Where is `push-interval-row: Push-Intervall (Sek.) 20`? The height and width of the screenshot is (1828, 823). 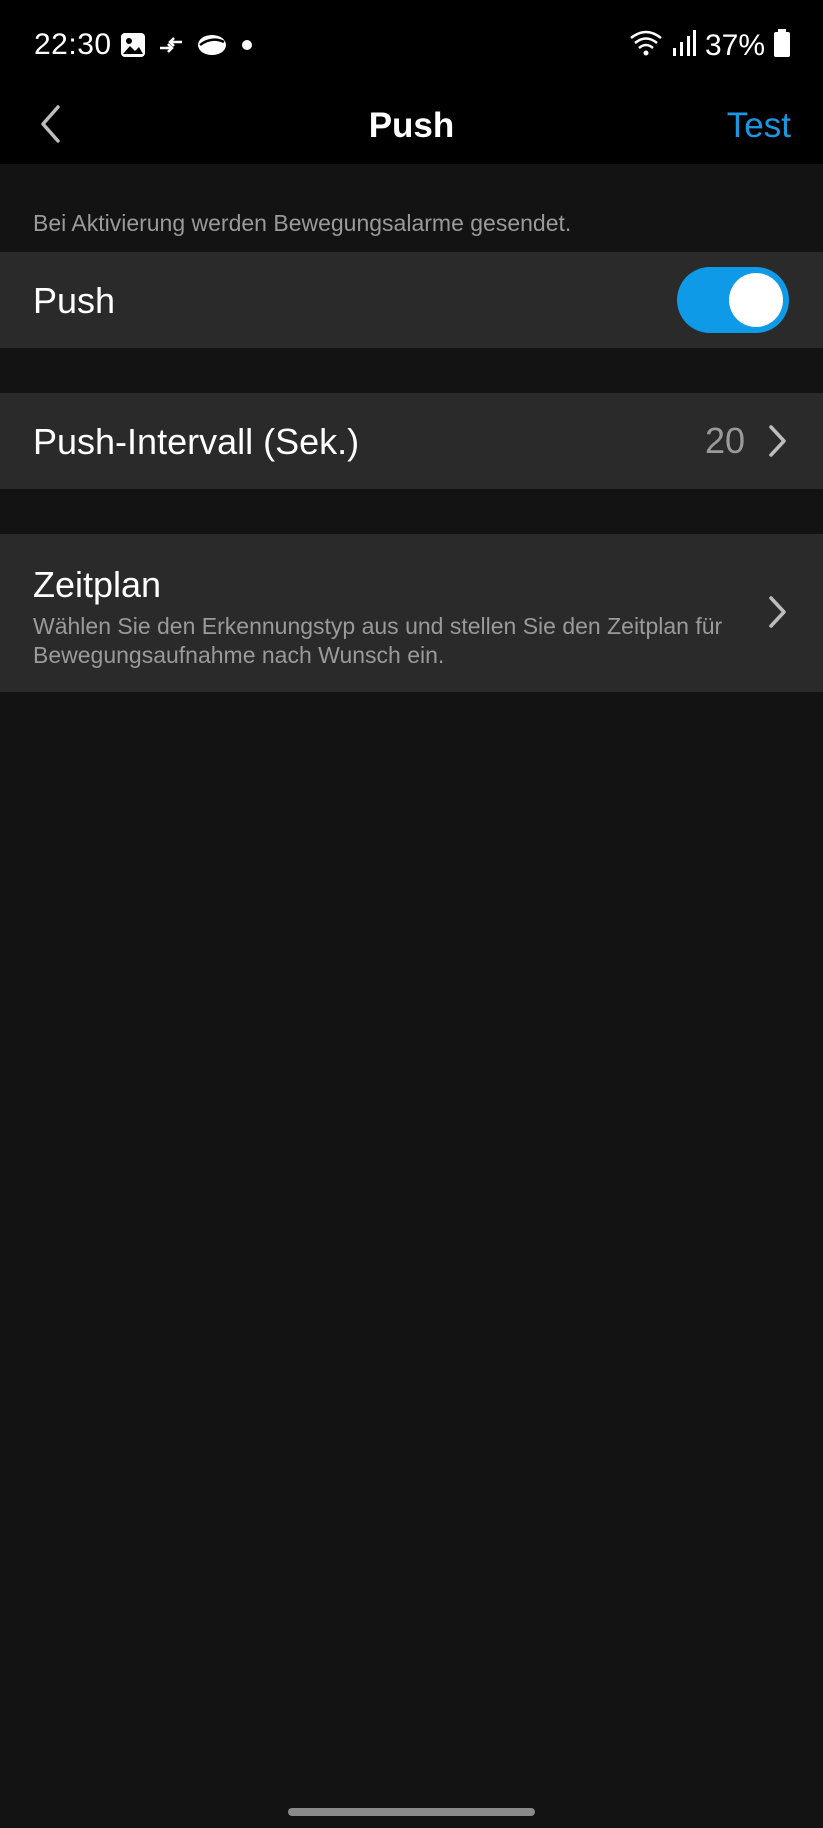
push-interval-row: Push-Intervall (Sek.) 20 is located at coordinates (411, 441).